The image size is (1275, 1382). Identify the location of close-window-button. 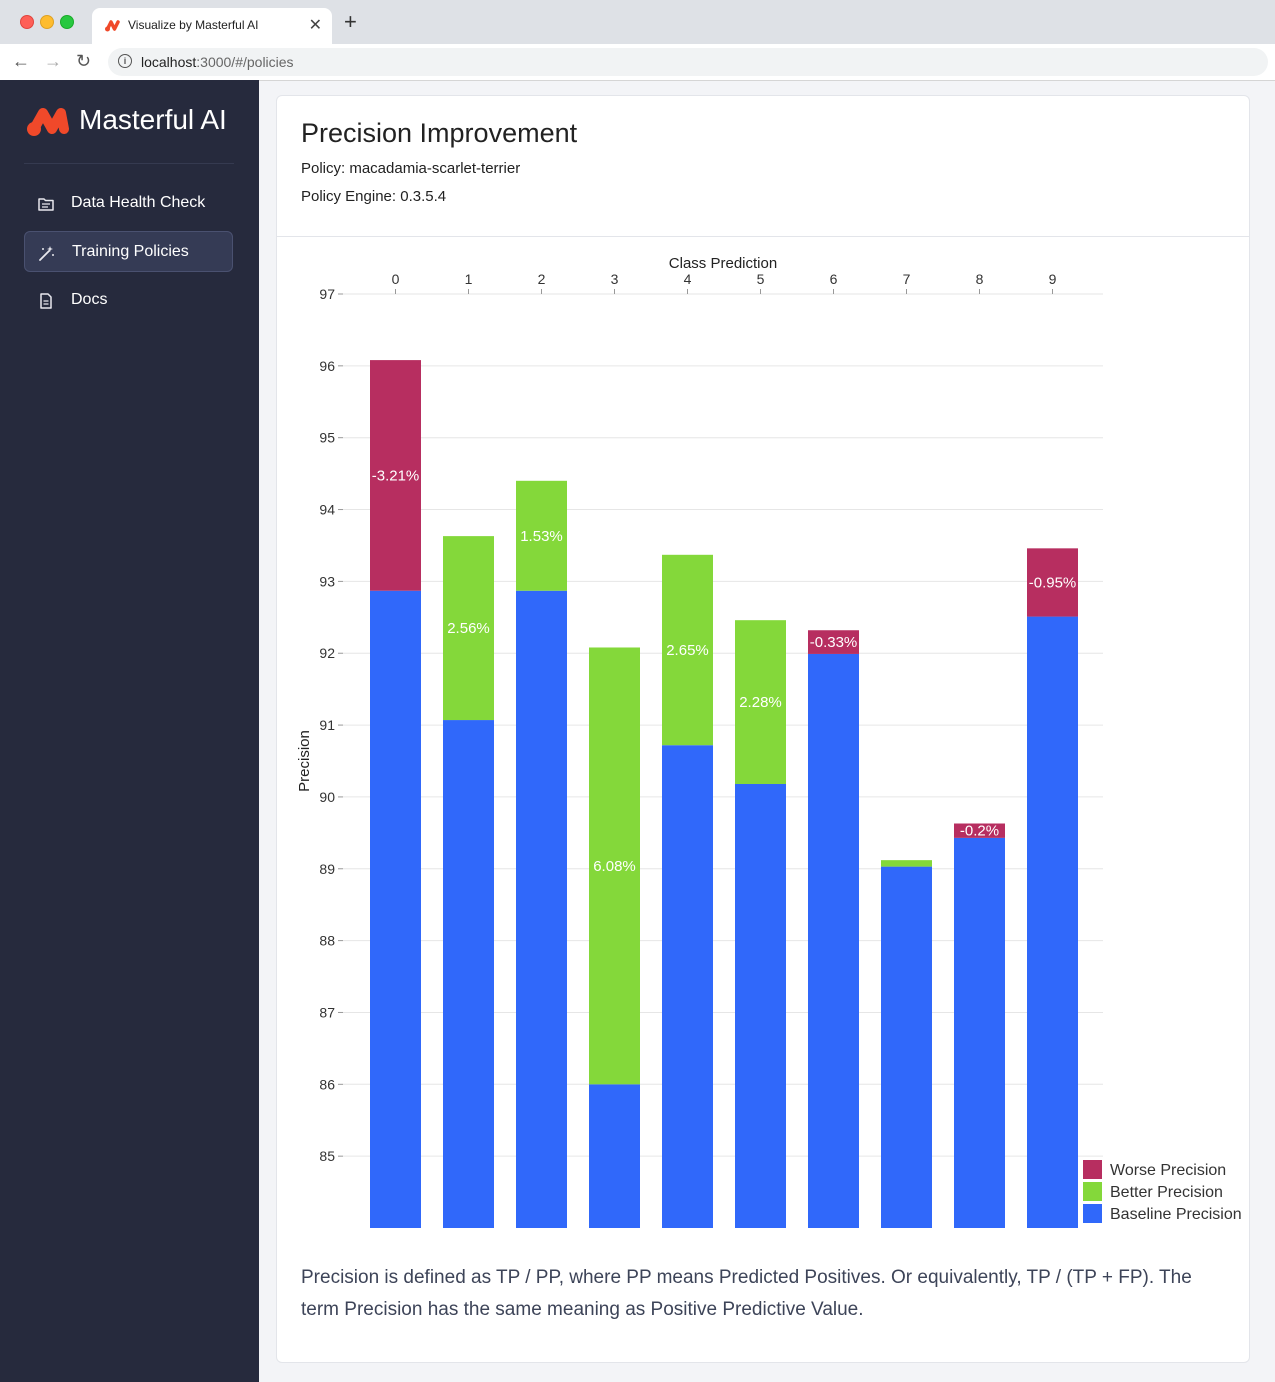
(27, 22).